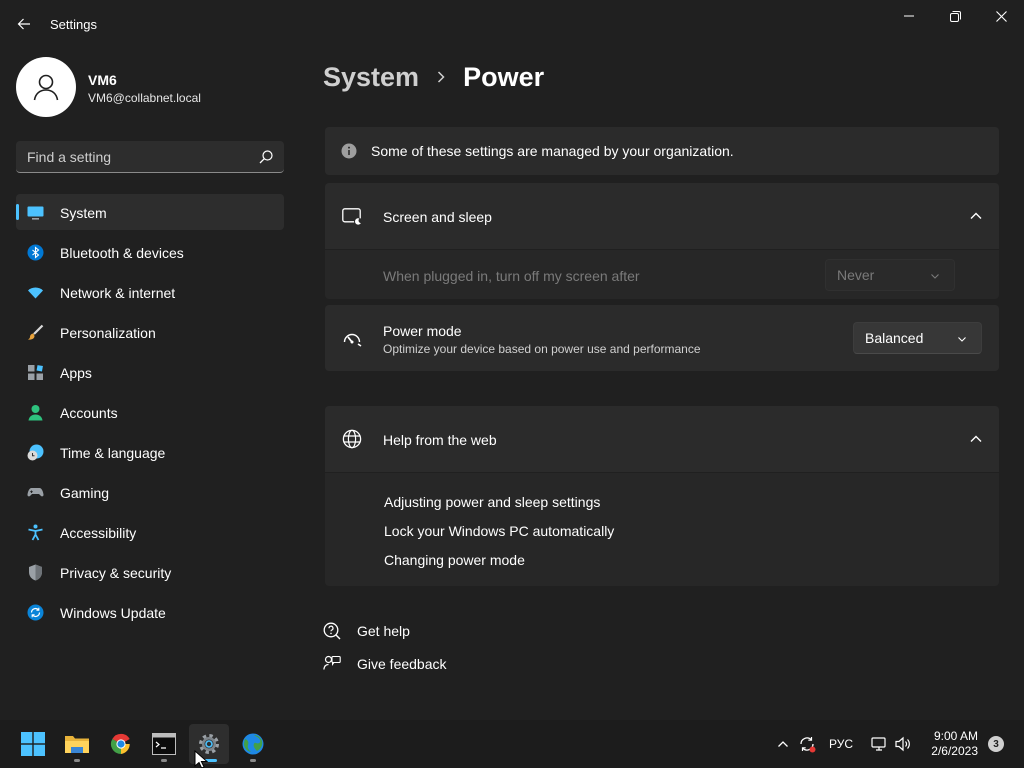 The image size is (1024, 768). Describe the element at coordinates (332, 662) in the screenshot. I see `feedback-icon` at that location.